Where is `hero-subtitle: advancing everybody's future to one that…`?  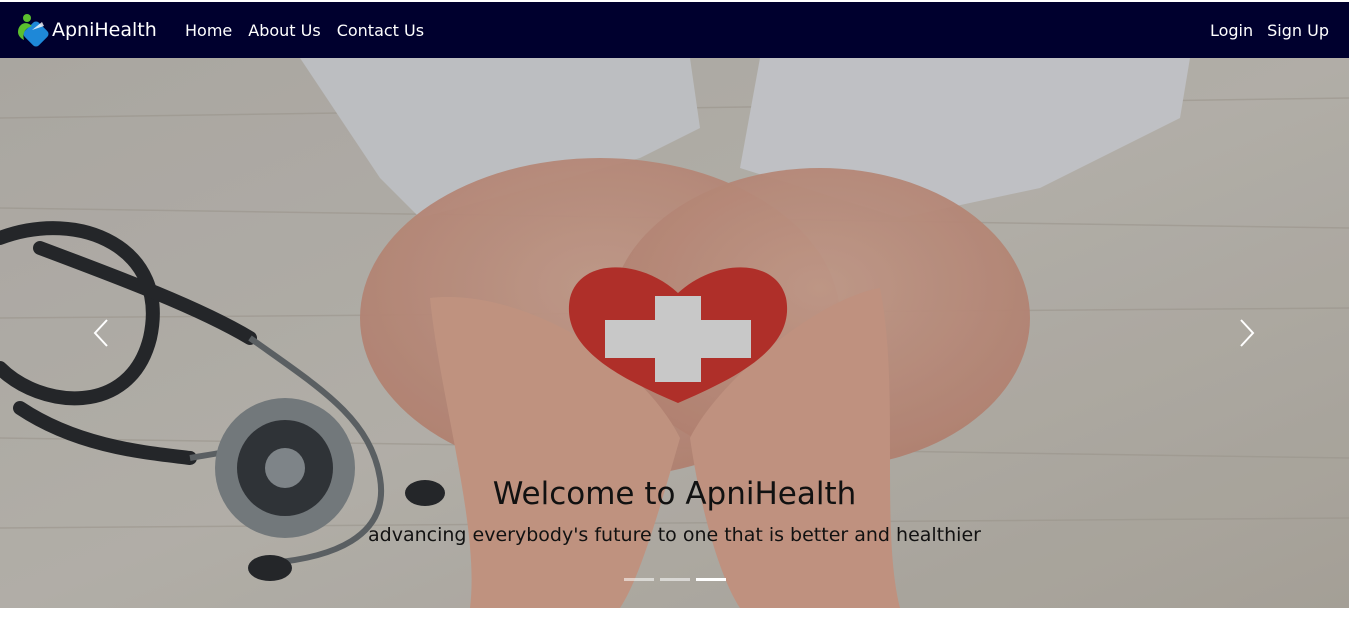 hero-subtitle: advancing everybody's future to one that… is located at coordinates (674, 535).